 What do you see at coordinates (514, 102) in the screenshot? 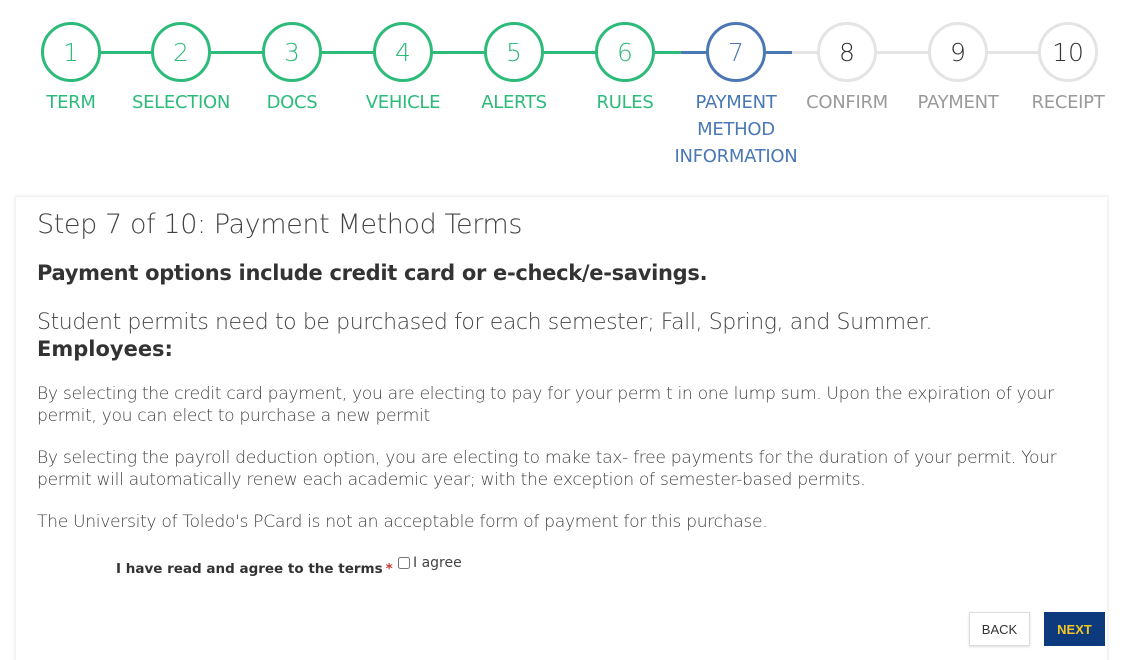
I see `step-label: ALERTS` at bounding box center [514, 102].